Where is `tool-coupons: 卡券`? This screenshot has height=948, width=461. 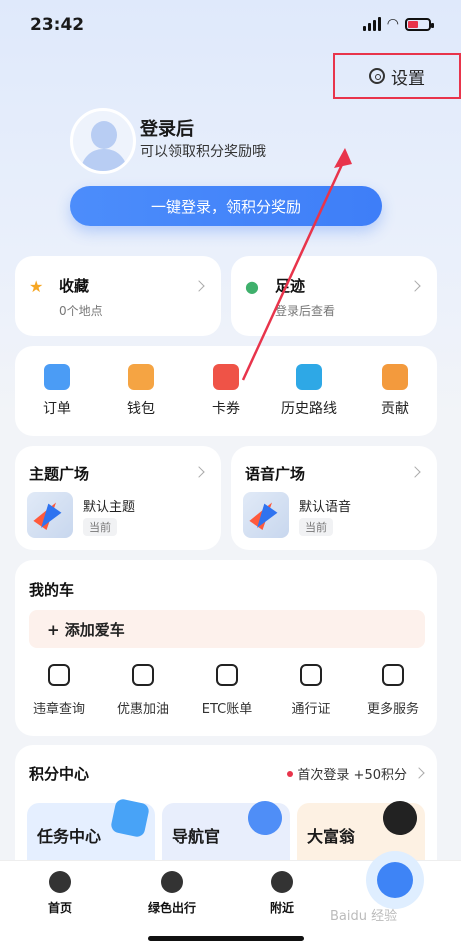
tool-coupons: 卡券 is located at coordinates (226, 391).